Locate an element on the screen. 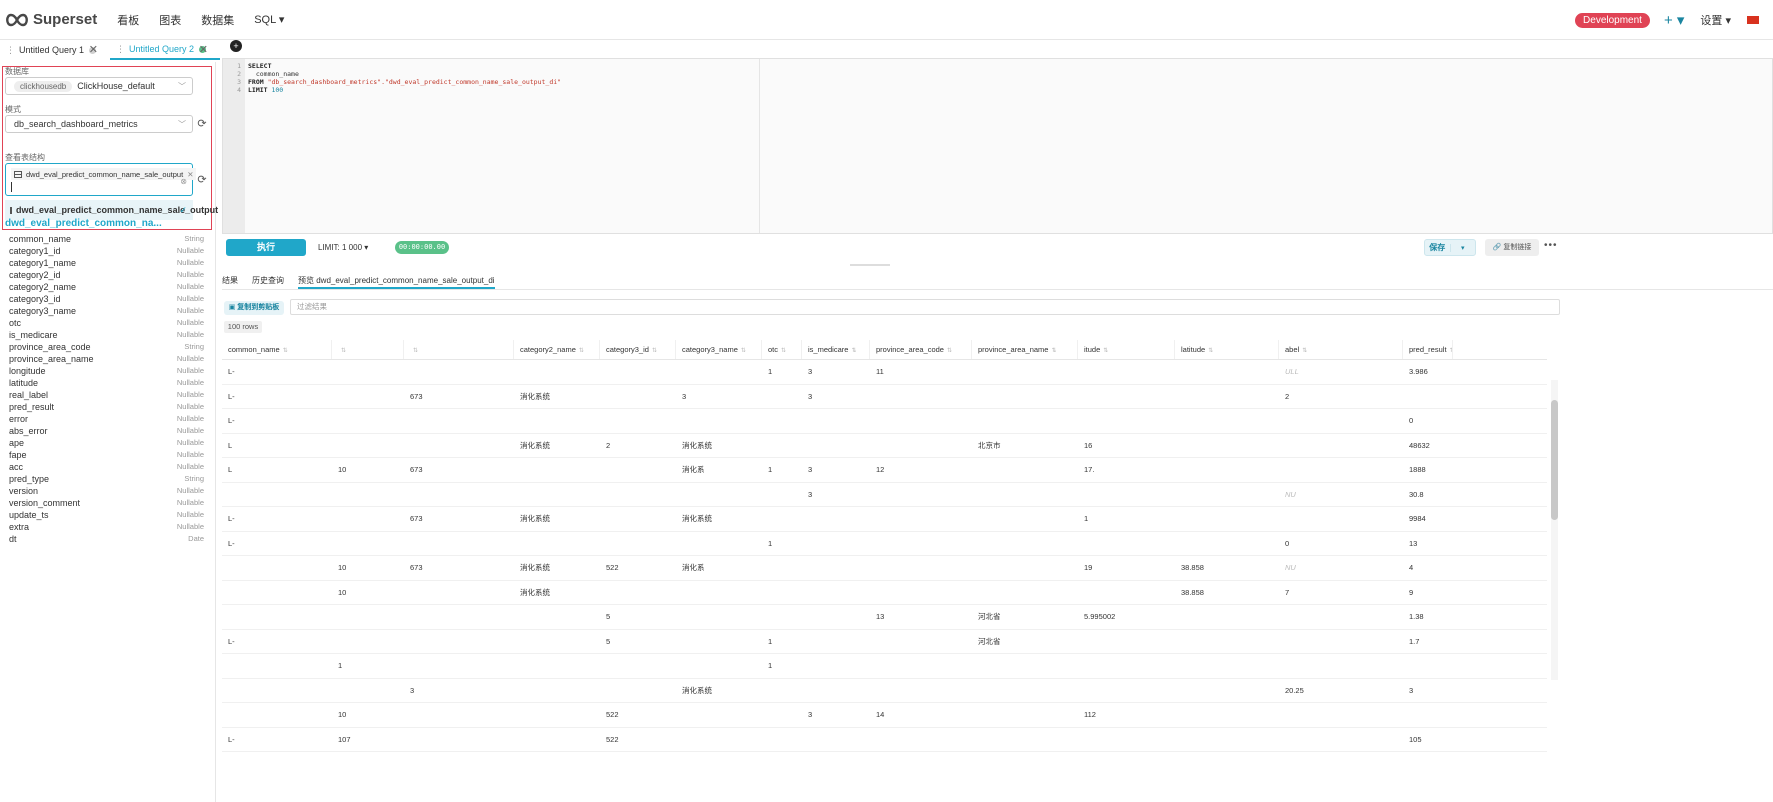 This screenshot has width=1773, height=802. column-item: dt Date is located at coordinates (106, 540).